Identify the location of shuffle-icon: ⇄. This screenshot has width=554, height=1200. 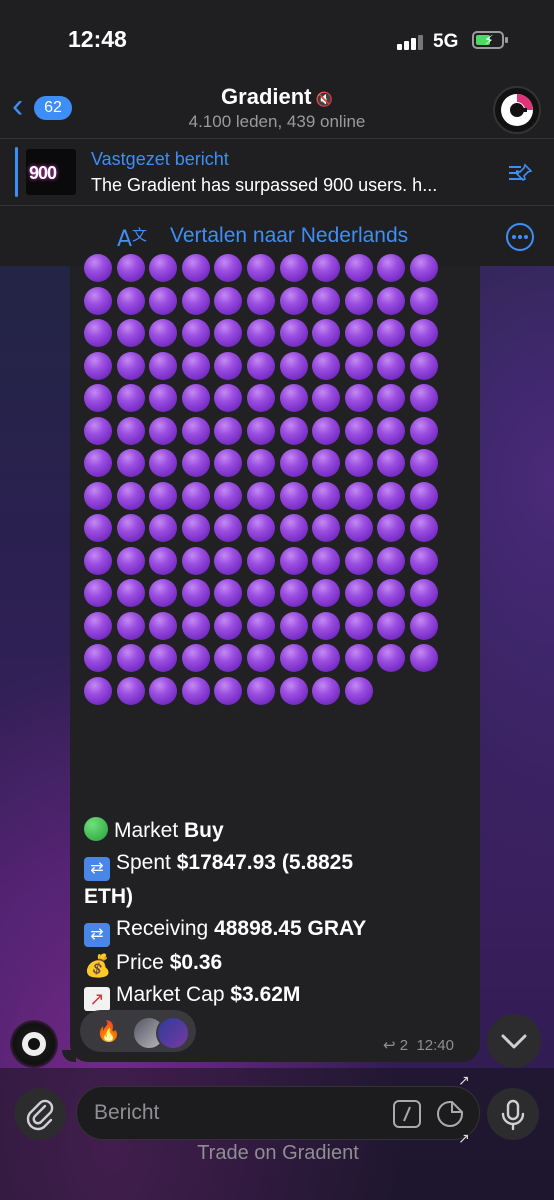
(97, 935).